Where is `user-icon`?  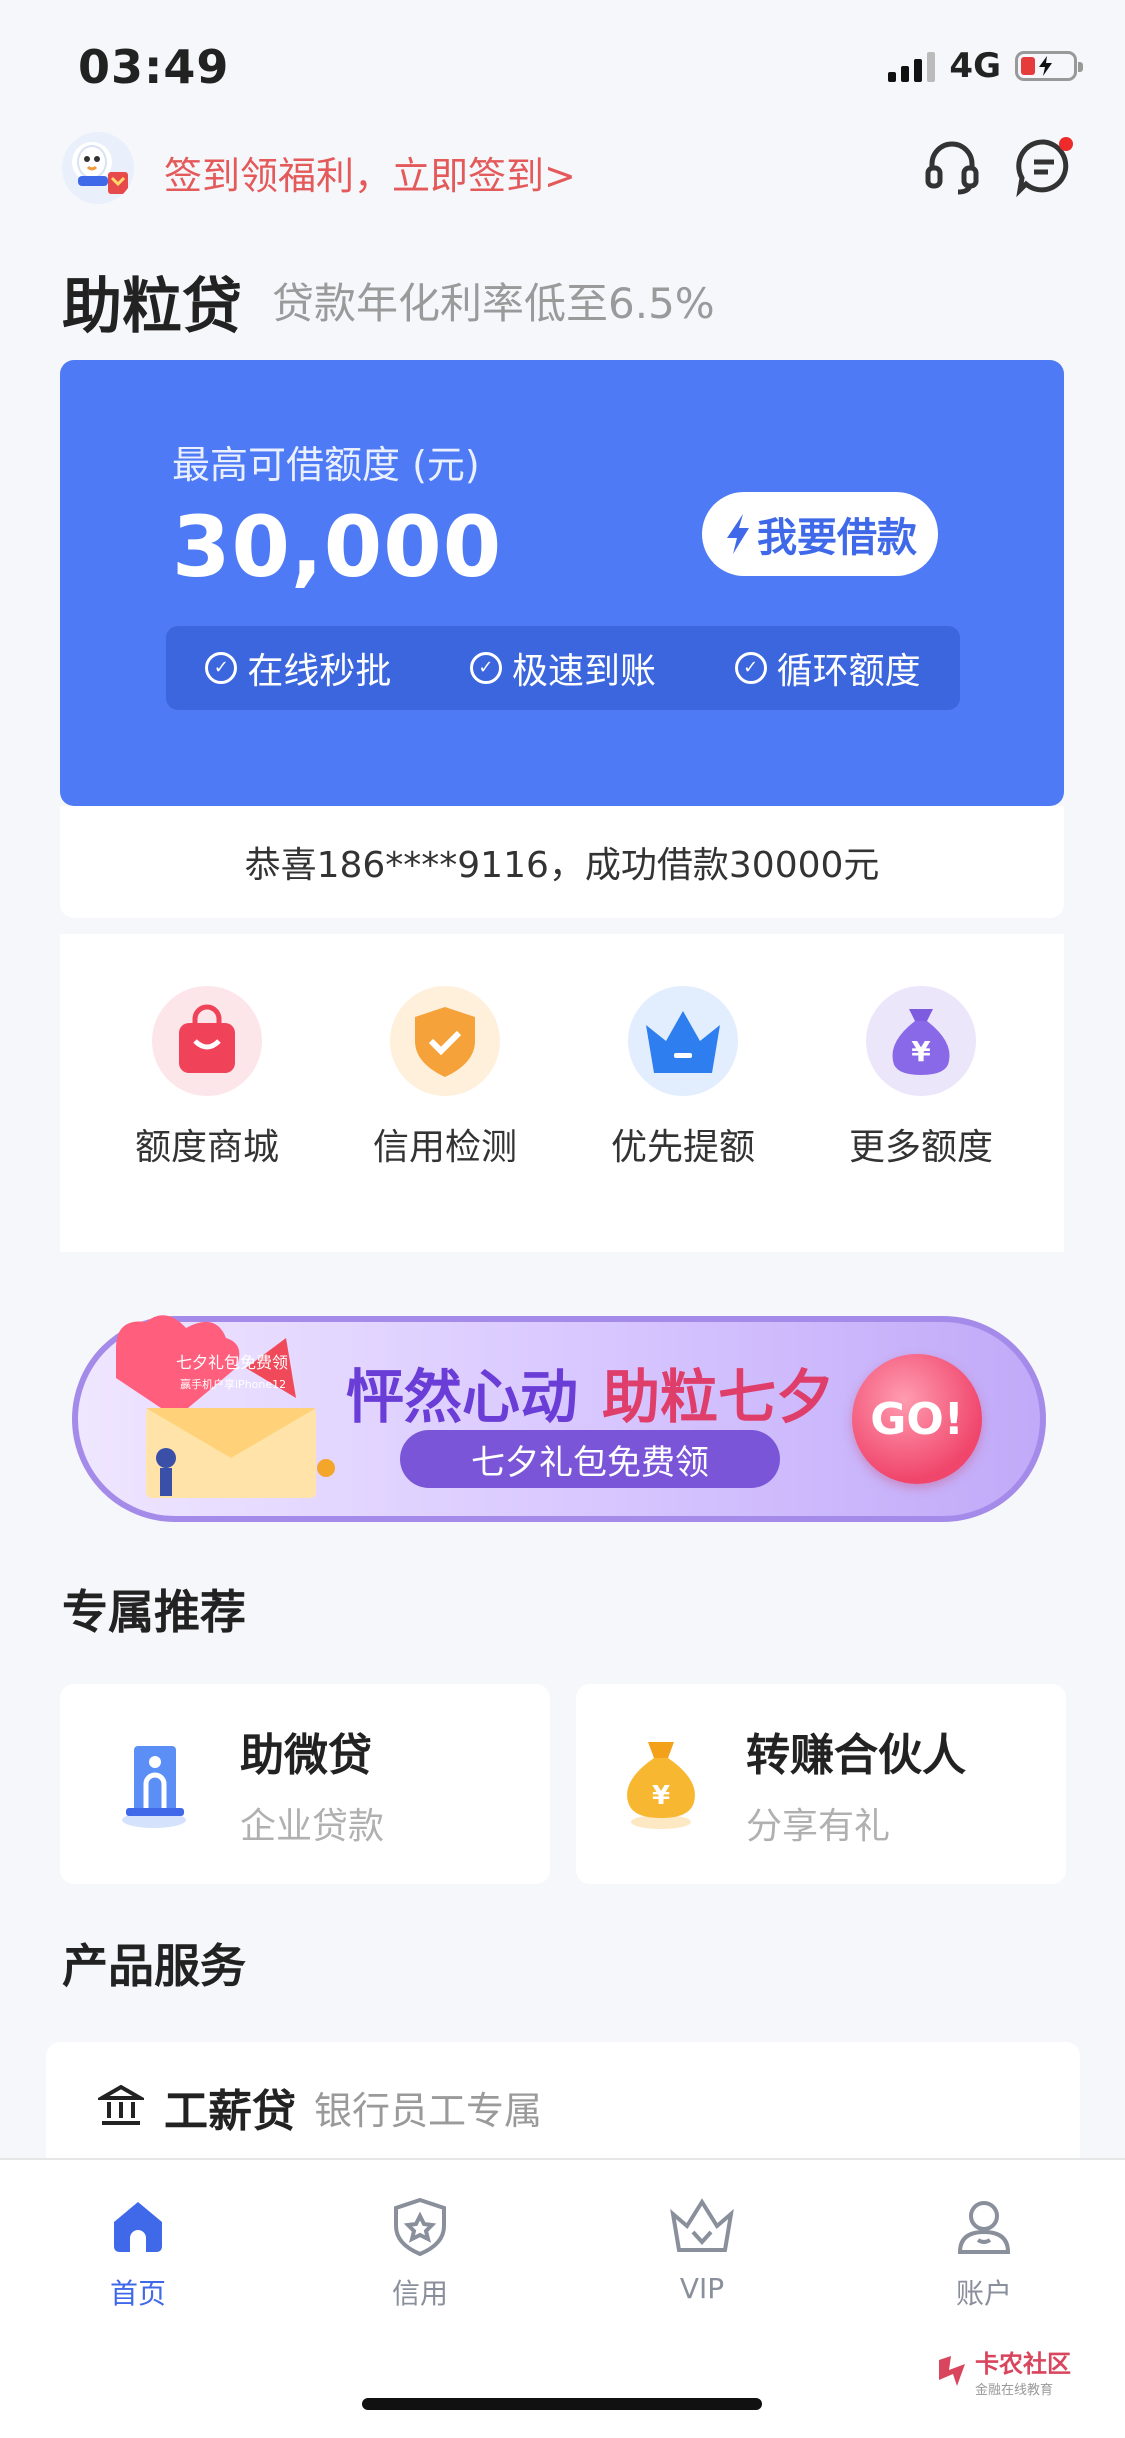
user-icon is located at coordinates (984, 2228).